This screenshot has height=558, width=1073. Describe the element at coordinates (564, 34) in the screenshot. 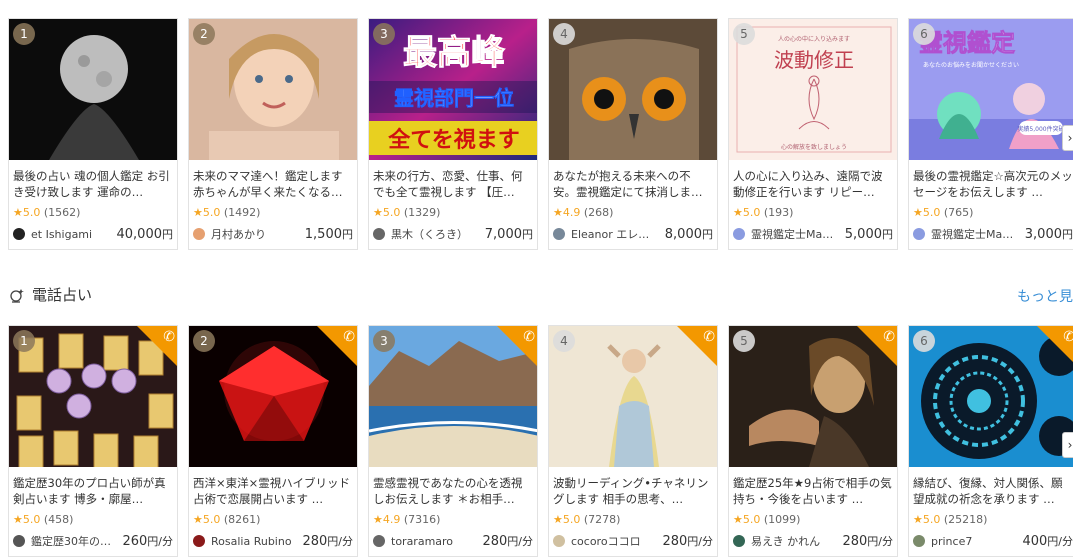

I see `rank-badge: 4` at that location.